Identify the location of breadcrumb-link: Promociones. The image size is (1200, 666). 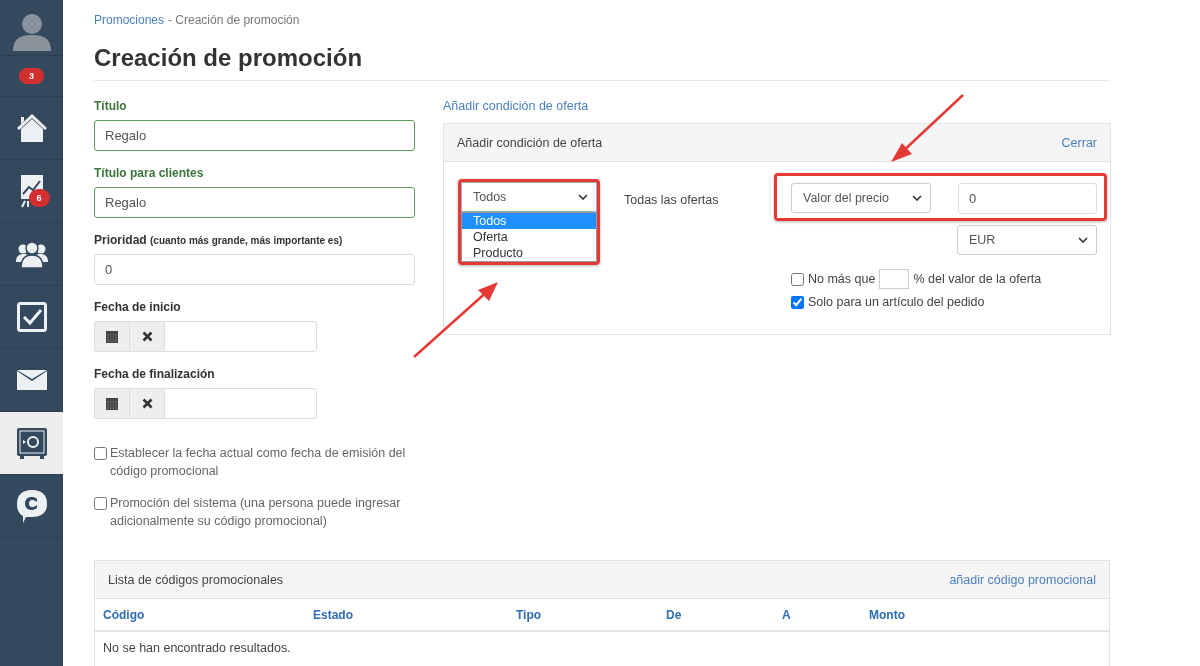
(129, 20).